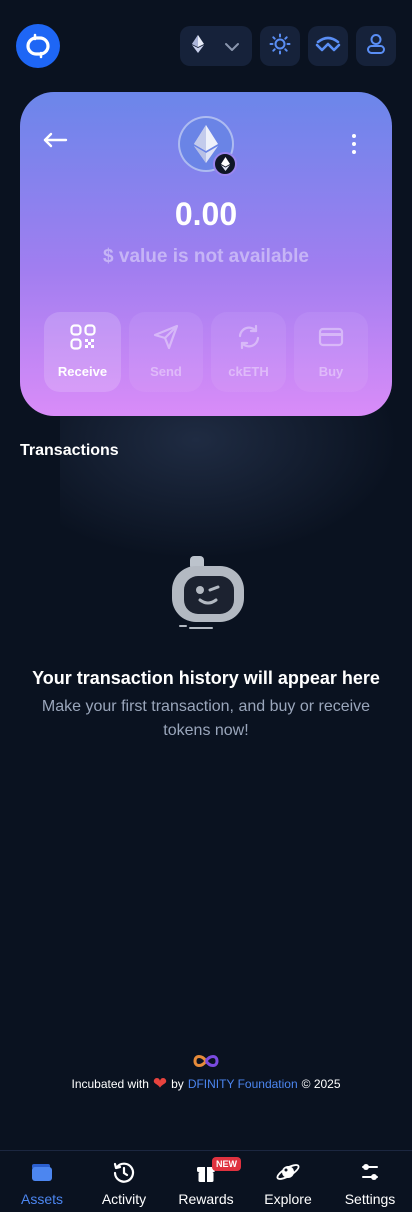  I want to click on wallet-icon, so click(42, 1174).